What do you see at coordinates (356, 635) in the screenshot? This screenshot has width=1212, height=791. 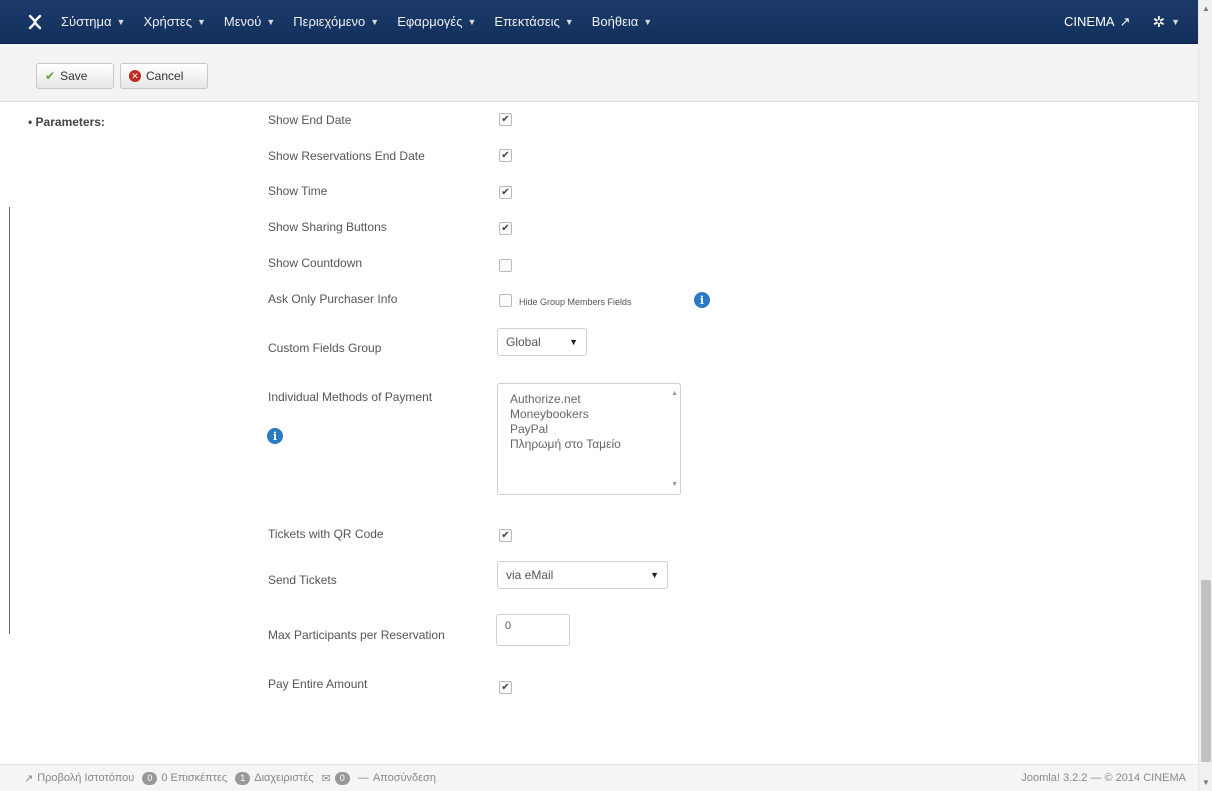 I see `max-participants-label: Max Participants per Reservation` at bounding box center [356, 635].